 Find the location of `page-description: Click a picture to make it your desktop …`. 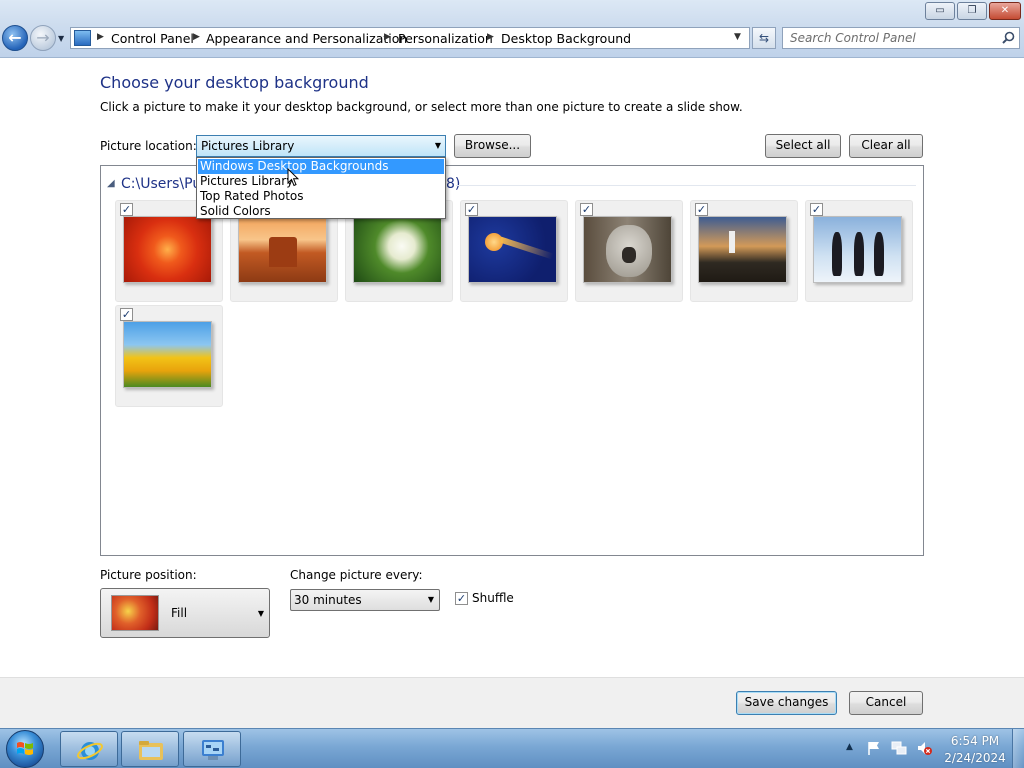

page-description: Click a picture to make it your desktop … is located at coordinates (421, 107).